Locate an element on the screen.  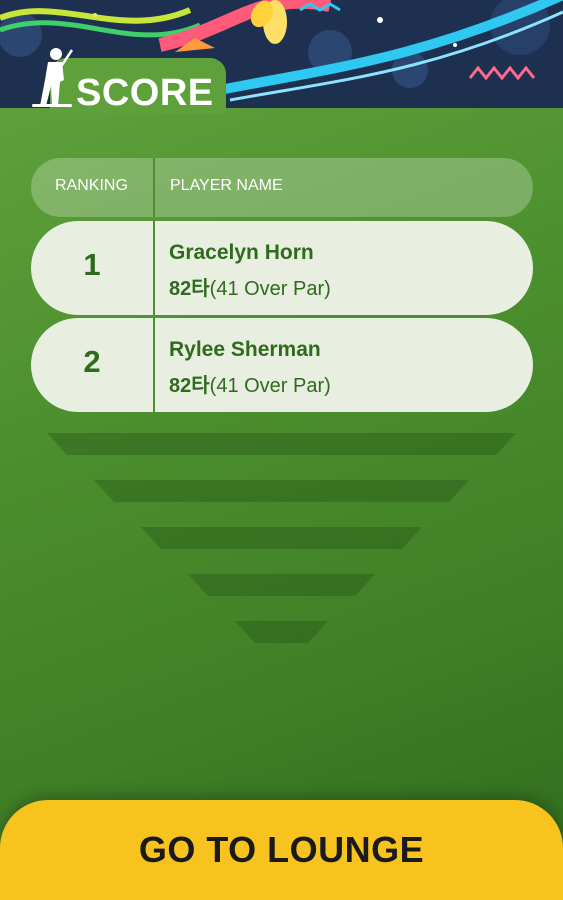
column-divider is located at coordinates (154, 187).